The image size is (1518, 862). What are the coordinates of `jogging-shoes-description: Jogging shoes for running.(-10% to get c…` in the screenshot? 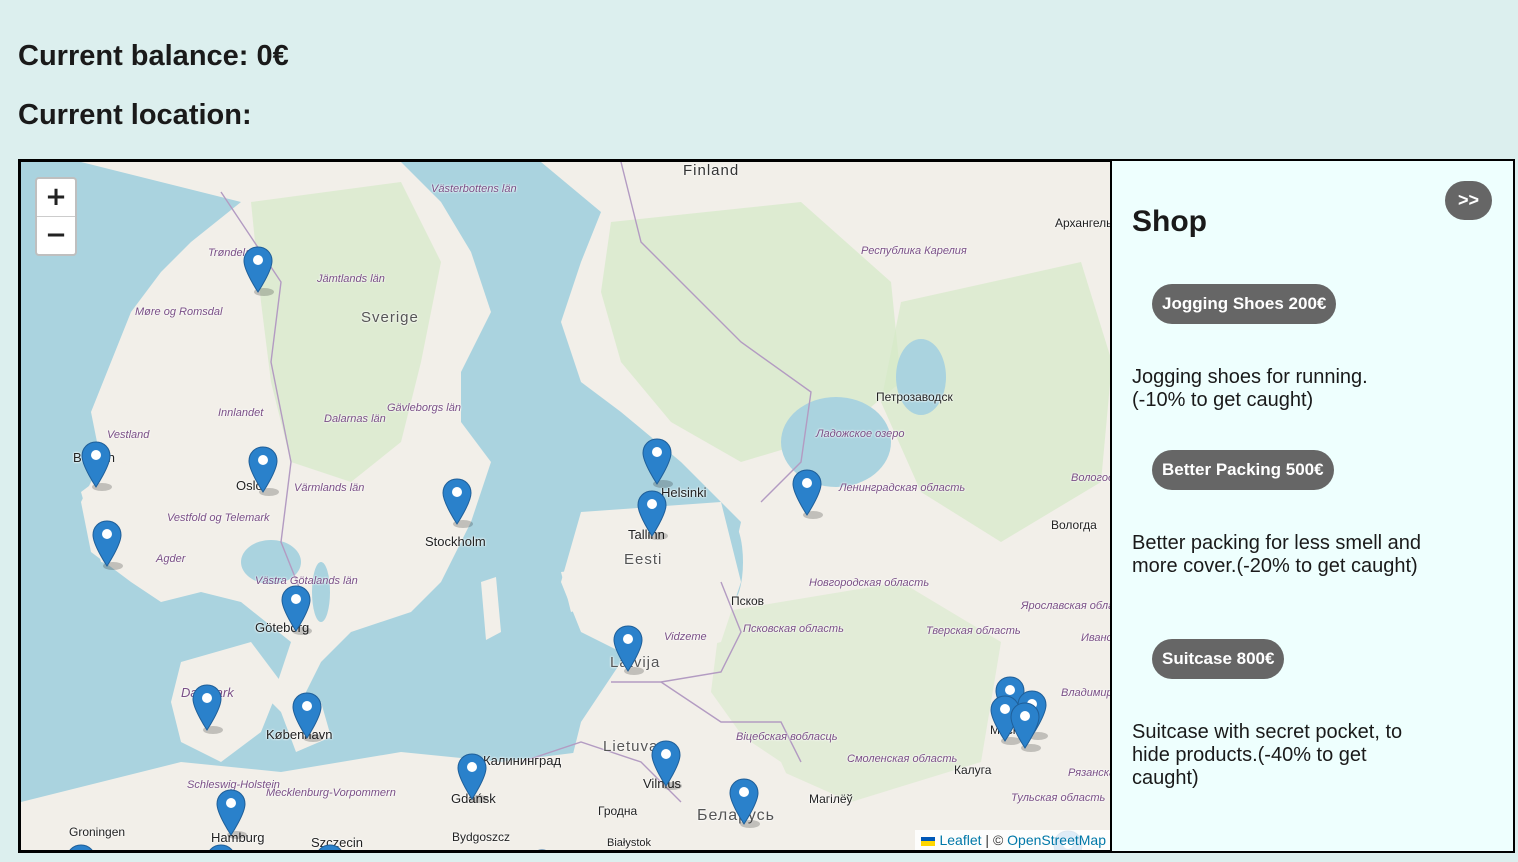 It's located at (1250, 388).